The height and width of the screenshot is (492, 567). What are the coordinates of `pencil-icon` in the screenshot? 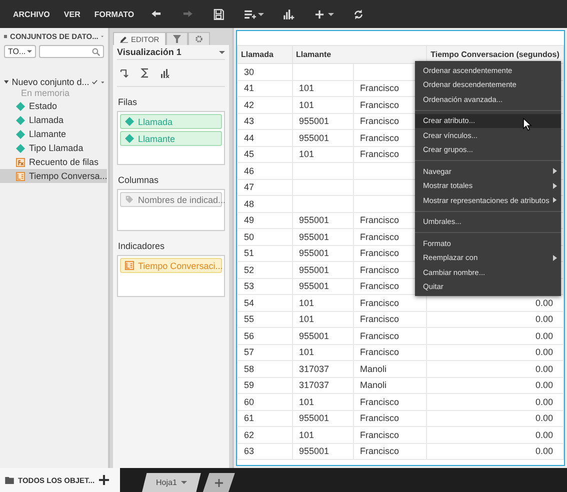 It's located at (124, 39).